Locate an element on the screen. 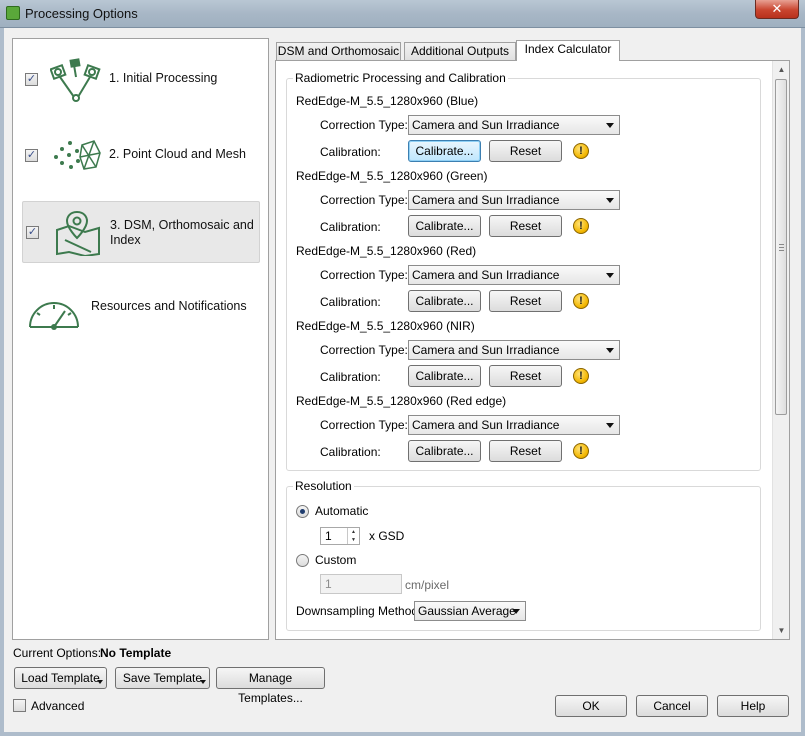  tab-additional-outputs: Additional Outputs is located at coordinates (460, 51).